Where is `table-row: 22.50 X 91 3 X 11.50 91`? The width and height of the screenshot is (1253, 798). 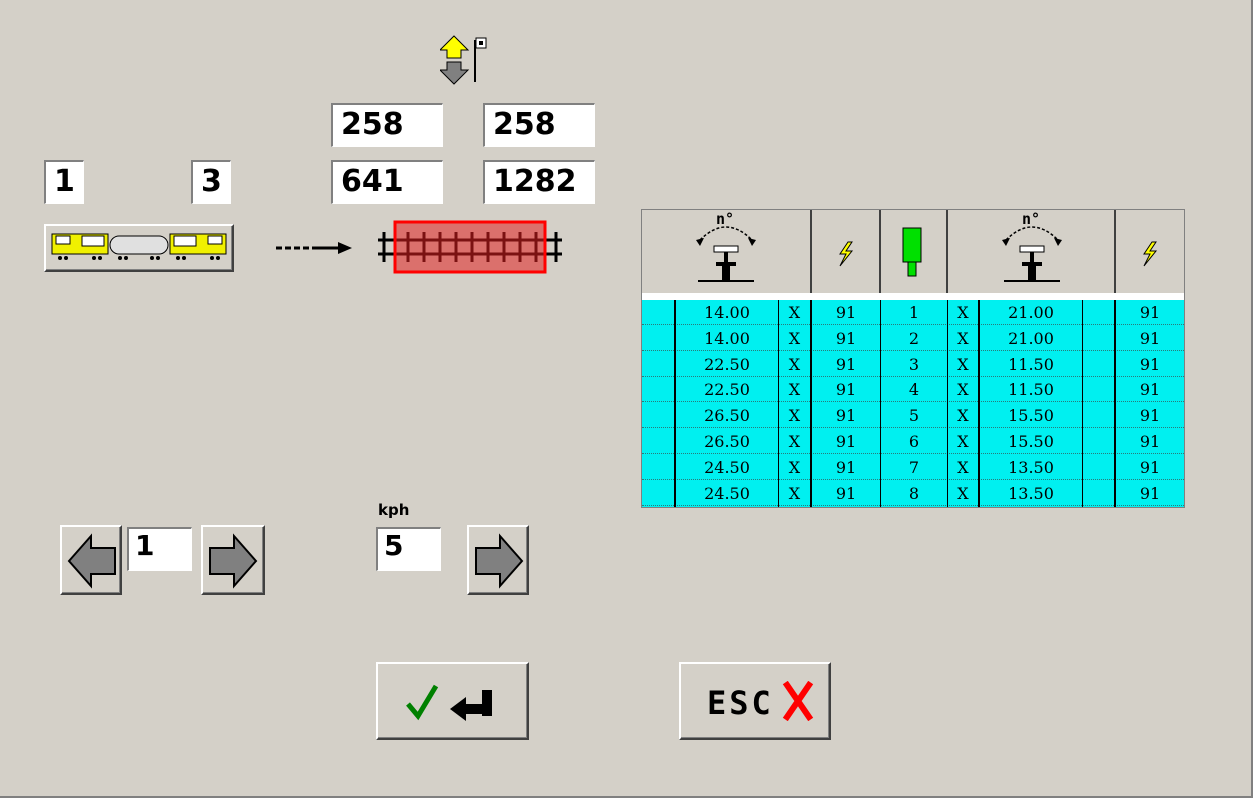 table-row: 22.50 X 91 3 X 11.50 91 is located at coordinates (913, 364).